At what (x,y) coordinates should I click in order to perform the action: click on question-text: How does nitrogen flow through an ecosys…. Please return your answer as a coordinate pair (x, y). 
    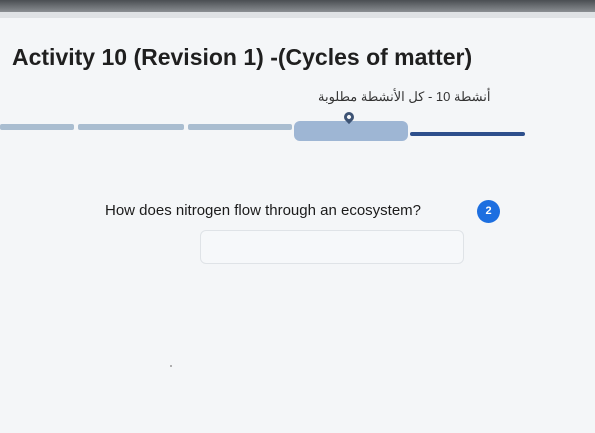
    Looking at the image, I should click on (263, 210).